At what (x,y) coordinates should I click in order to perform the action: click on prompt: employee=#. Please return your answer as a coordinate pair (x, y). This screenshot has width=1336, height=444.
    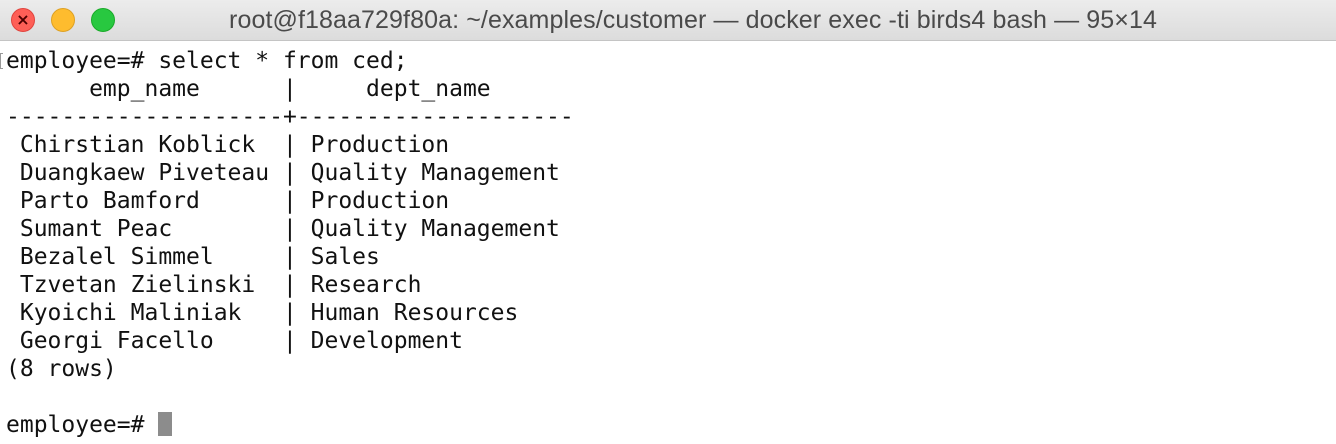
    Looking at the image, I should click on (82, 425).